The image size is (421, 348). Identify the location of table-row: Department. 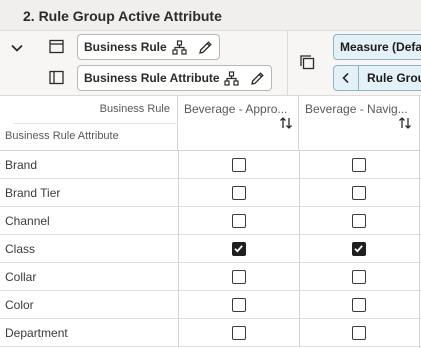
(210, 333).